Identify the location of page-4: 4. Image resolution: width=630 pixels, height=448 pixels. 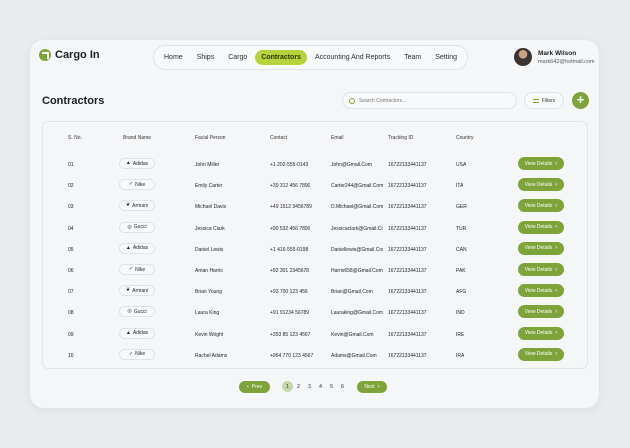
(320, 386).